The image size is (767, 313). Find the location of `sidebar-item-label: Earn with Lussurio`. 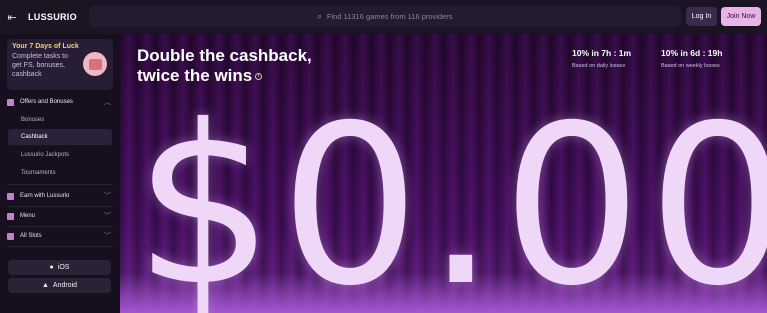

sidebar-item-label: Earn with Lussurio is located at coordinates (45, 196).